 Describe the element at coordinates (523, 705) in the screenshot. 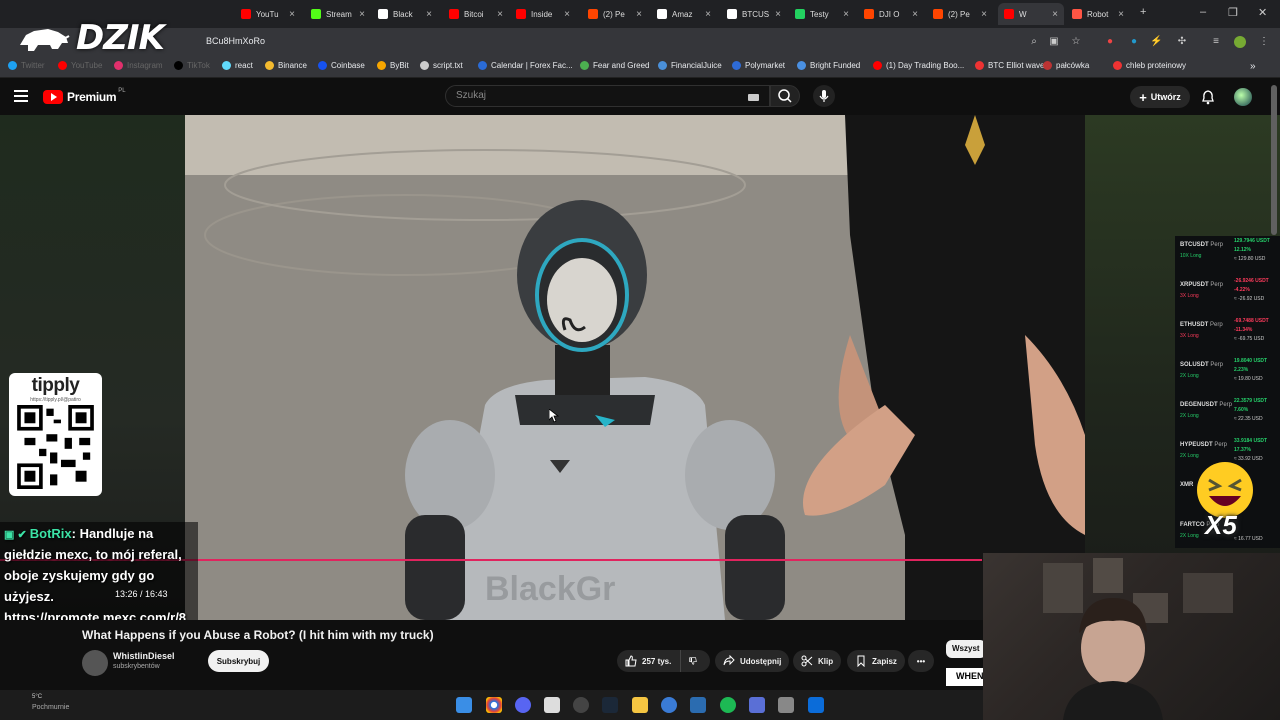

I see `discord-icon` at that location.